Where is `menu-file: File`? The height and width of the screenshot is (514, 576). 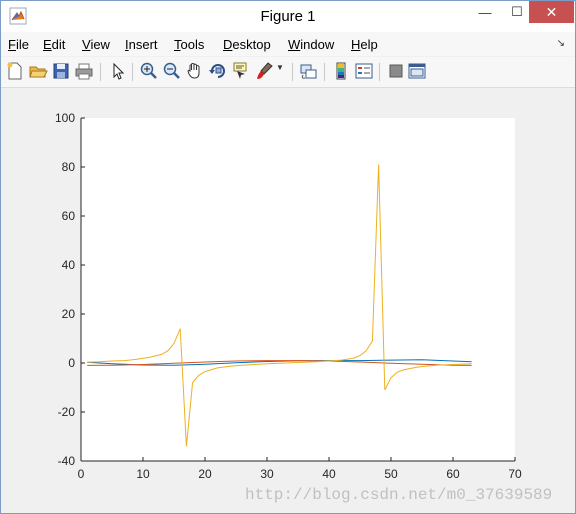
menu-file: File is located at coordinates (18, 44).